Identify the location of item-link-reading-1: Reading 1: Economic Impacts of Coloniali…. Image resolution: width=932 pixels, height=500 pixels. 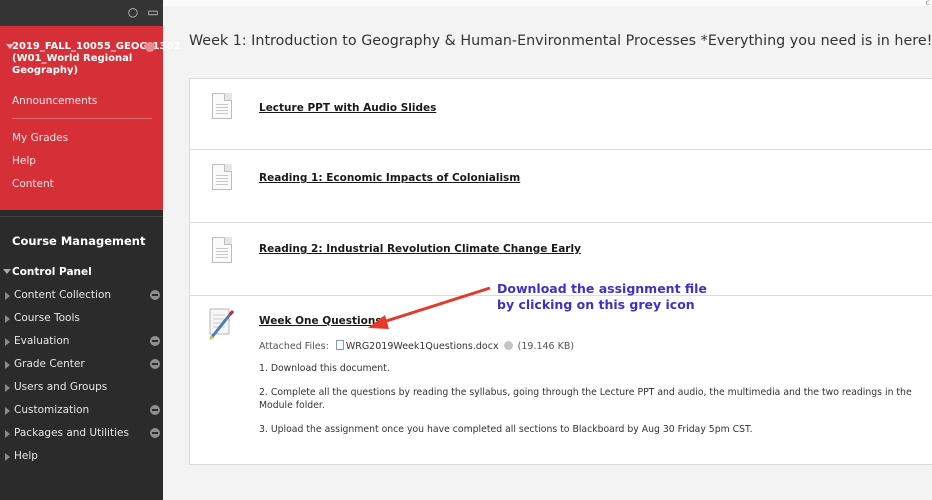
(389, 178).